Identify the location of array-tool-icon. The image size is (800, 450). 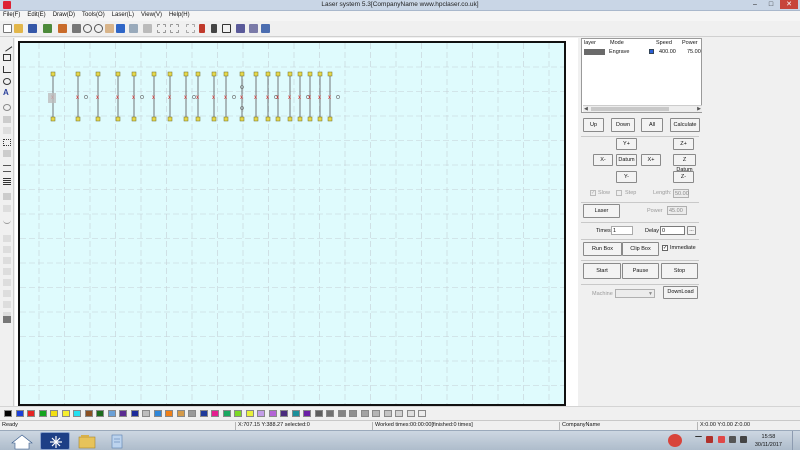
(7, 130).